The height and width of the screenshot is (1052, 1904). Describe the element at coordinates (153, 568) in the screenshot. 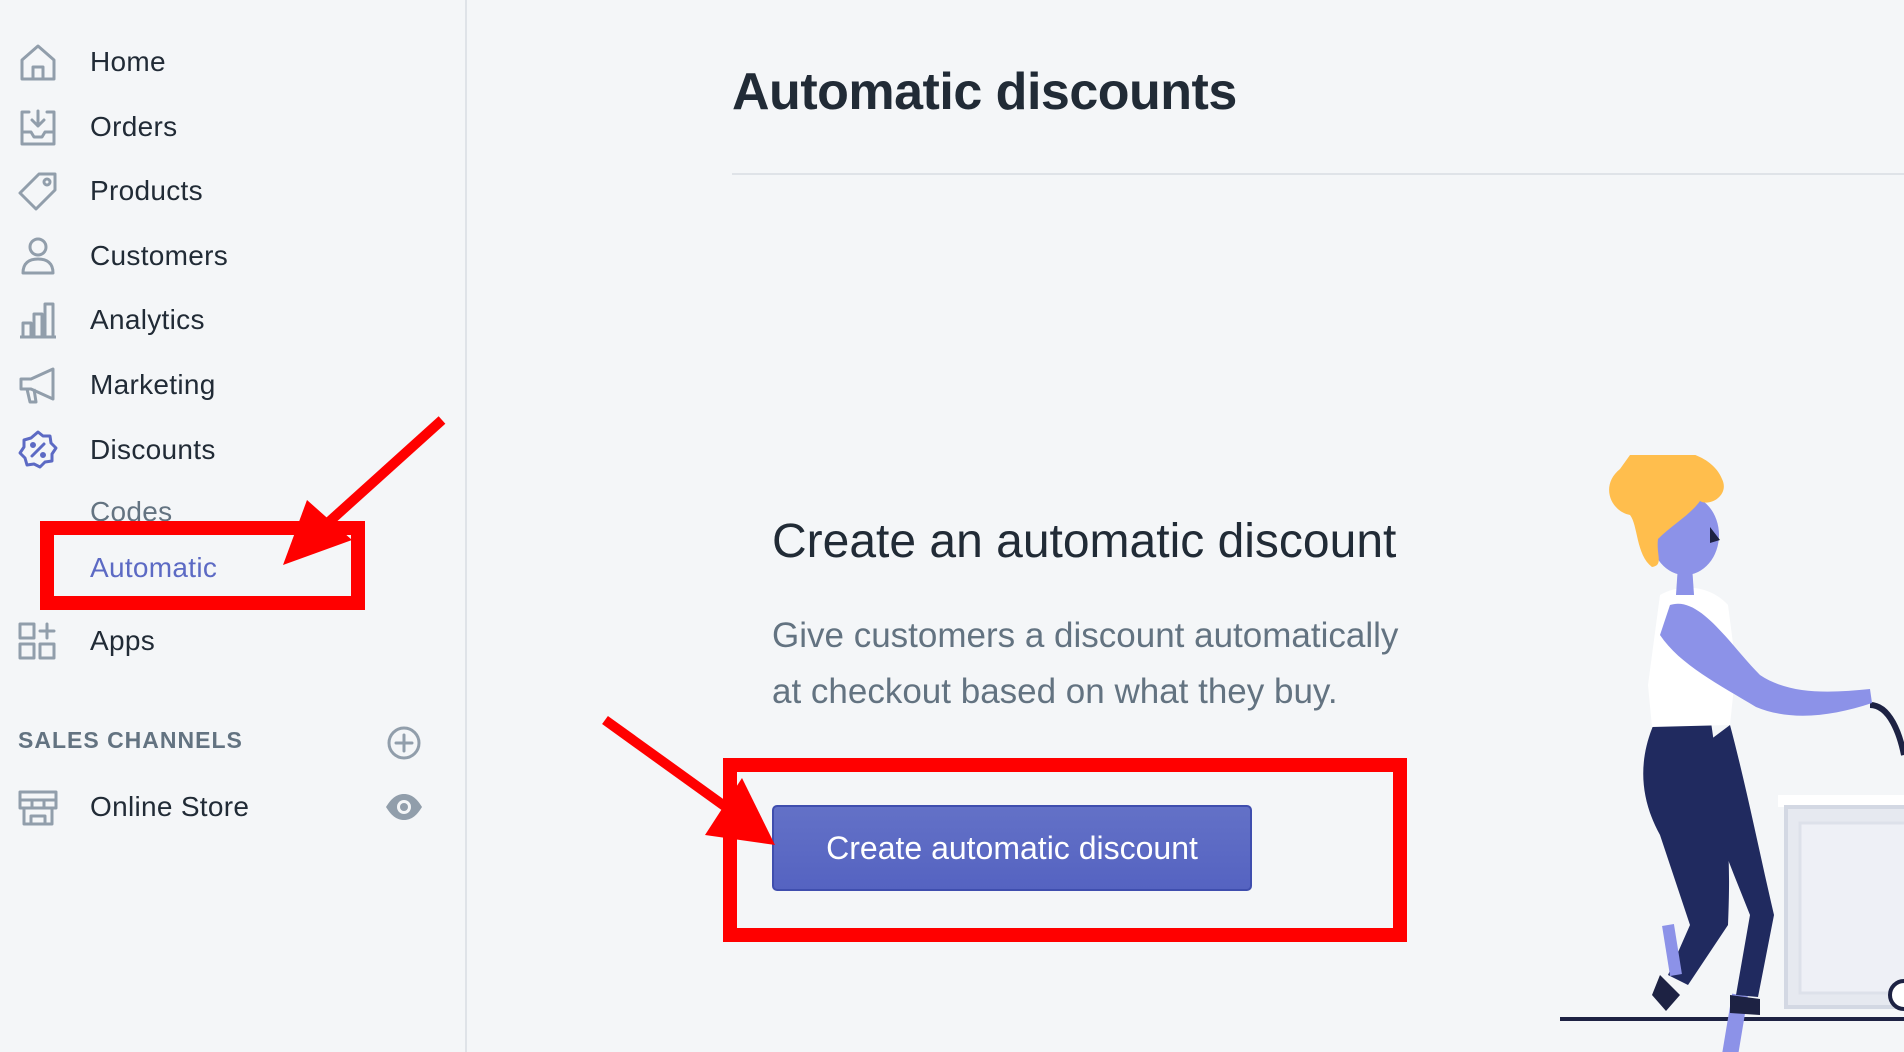

I see `sidebar-subitem-automatic: Automatic` at that location.